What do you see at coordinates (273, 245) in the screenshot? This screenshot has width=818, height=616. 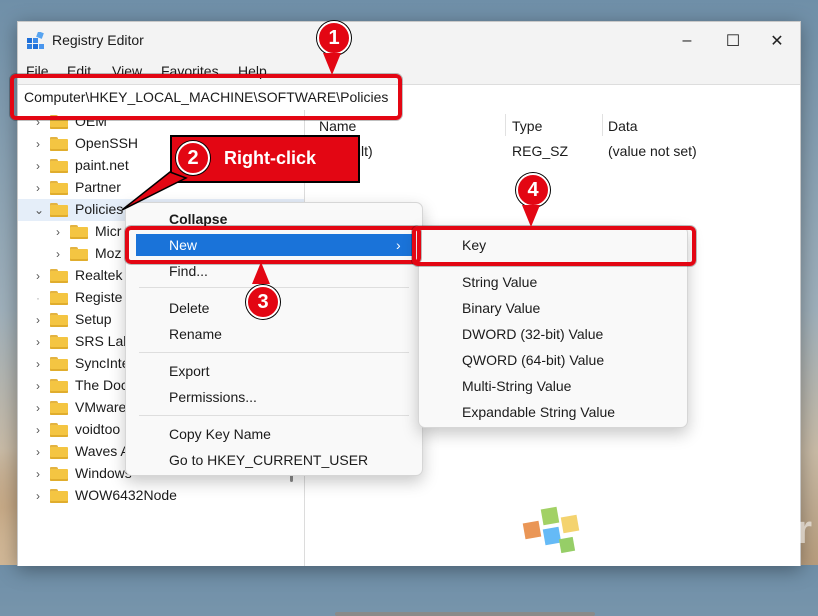 I see `step3-highlight` at bounding box center [273, 245].